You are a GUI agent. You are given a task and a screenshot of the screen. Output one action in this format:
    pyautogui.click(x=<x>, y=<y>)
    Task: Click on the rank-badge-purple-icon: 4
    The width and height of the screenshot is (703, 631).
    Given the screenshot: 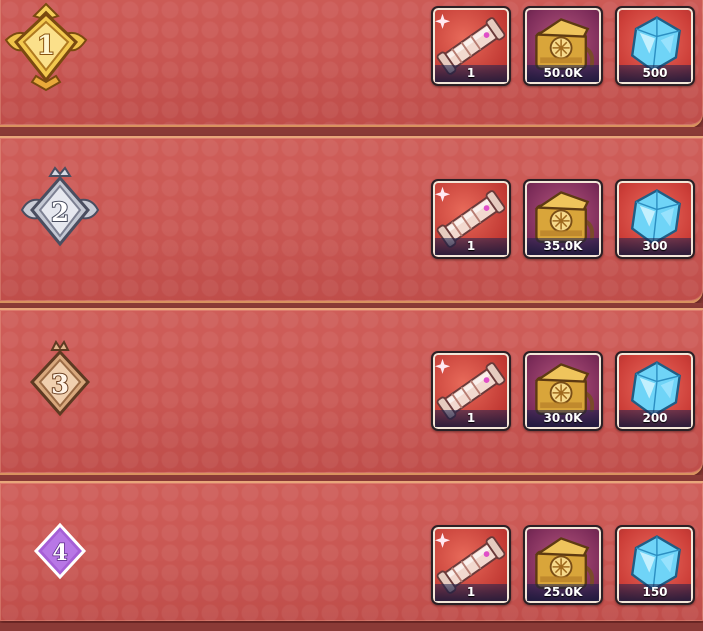 What is the action you would take?
    pyautogui.click(x=60, y=551)
    